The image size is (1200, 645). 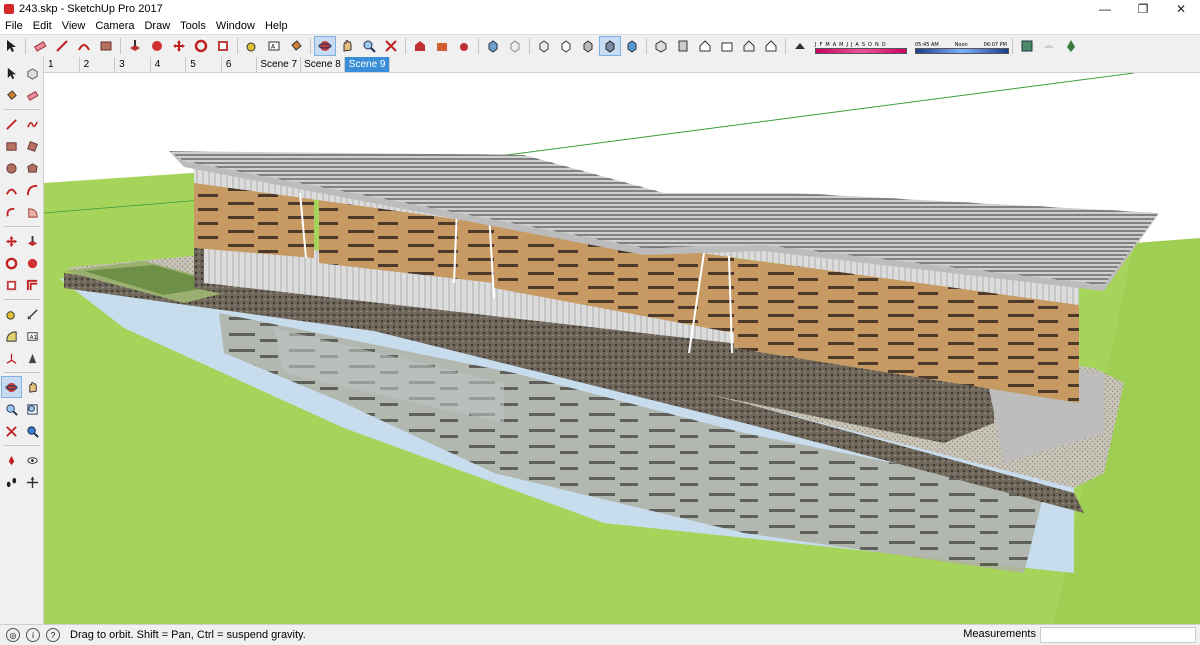 I want to click on add-location-icon, so click(x=1027, y=46).